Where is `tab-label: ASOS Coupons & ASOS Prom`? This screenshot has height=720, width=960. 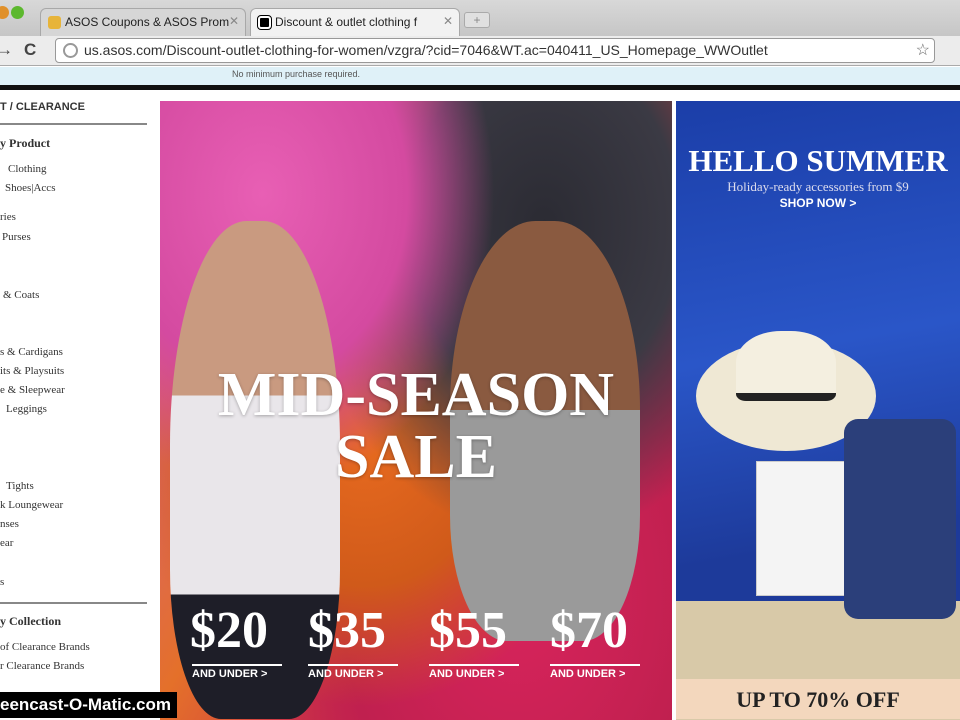 tab-label: ASOS Coupons & ASOS Prom is located at coordinates (147, 22).